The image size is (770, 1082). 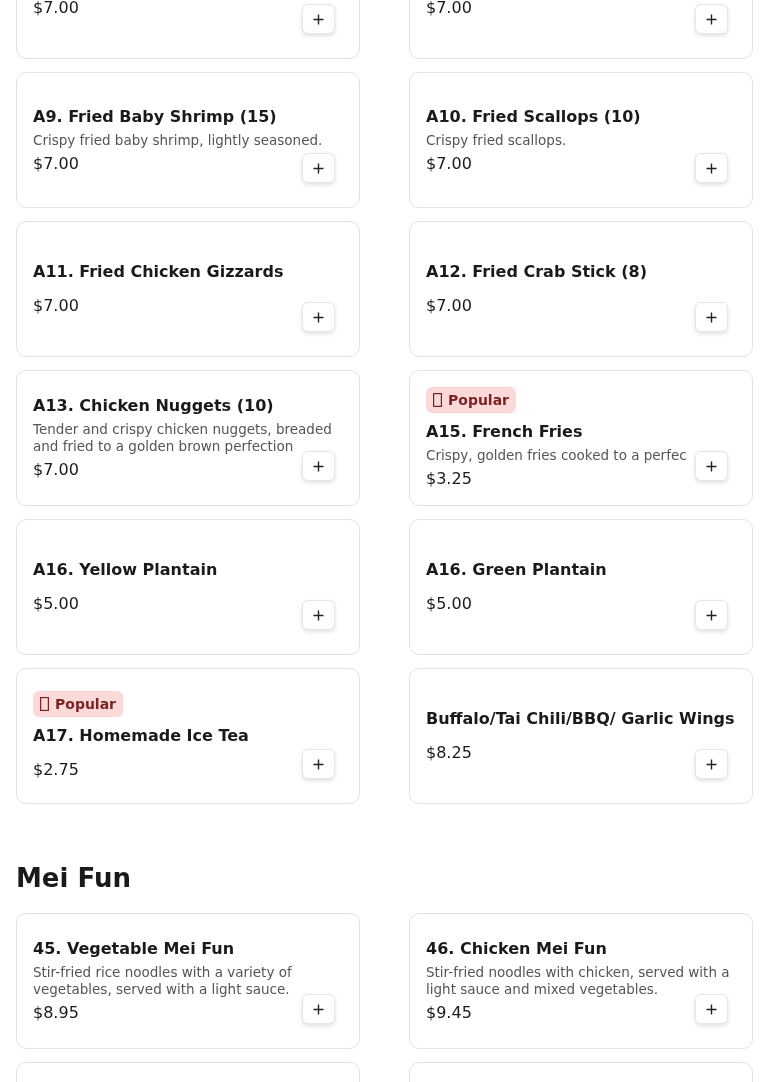 What do you see at coordinates (578, 981) in the screenshot?
I see `item-description: Stir-fried noodles with chicken, served with a light sauce and mixed vegetables.` at bounding box center [578, 981].